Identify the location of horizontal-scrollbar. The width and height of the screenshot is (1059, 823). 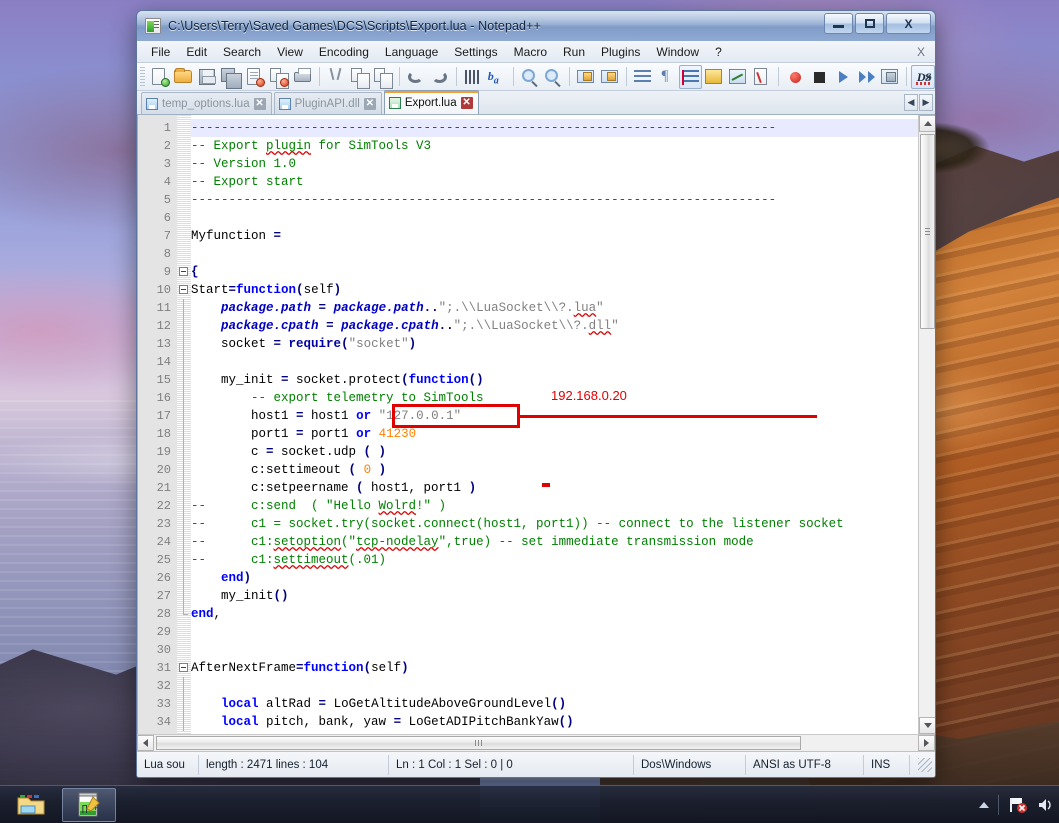
(536, 742).